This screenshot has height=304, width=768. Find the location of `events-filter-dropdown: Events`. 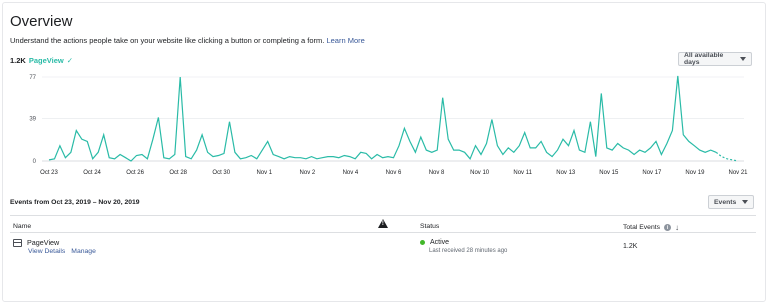

events-filter-dropdown: Events is located at coordinates (731, 202).